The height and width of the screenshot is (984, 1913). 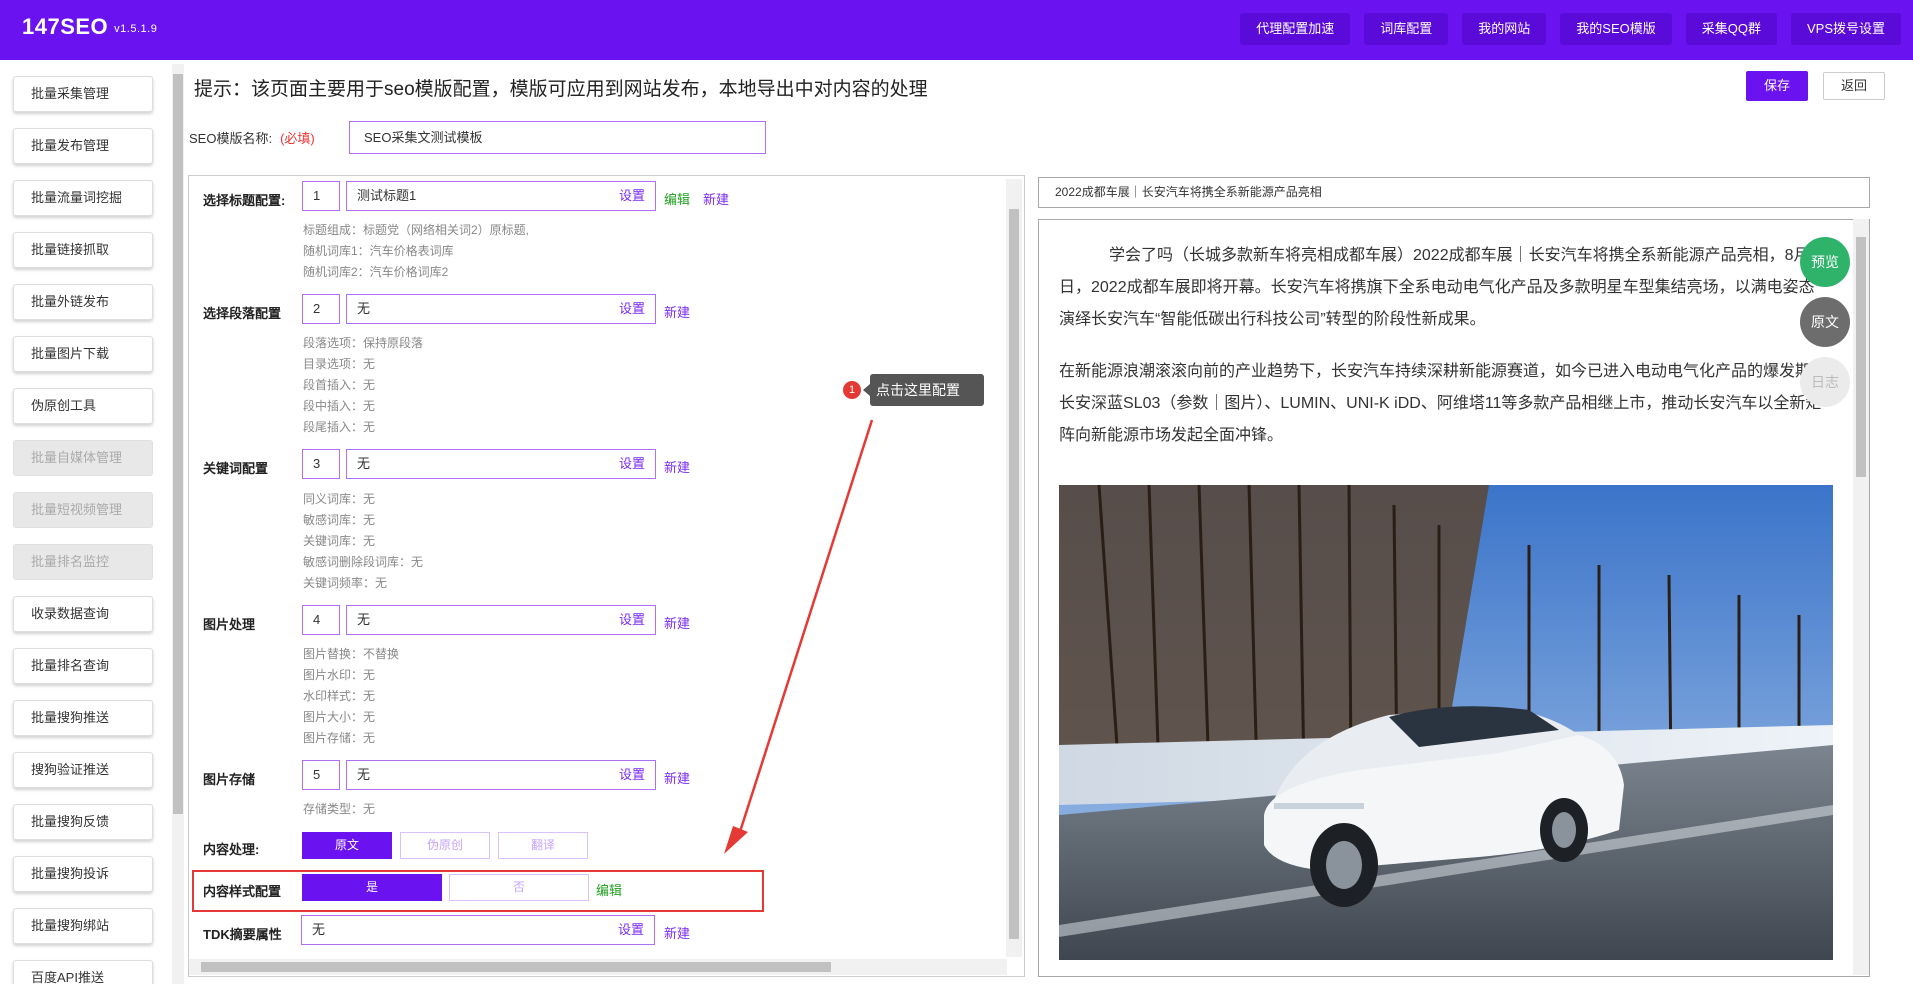 I want to click on content-pseudo-original-option: 伪原创, so click(x=445, y=845).